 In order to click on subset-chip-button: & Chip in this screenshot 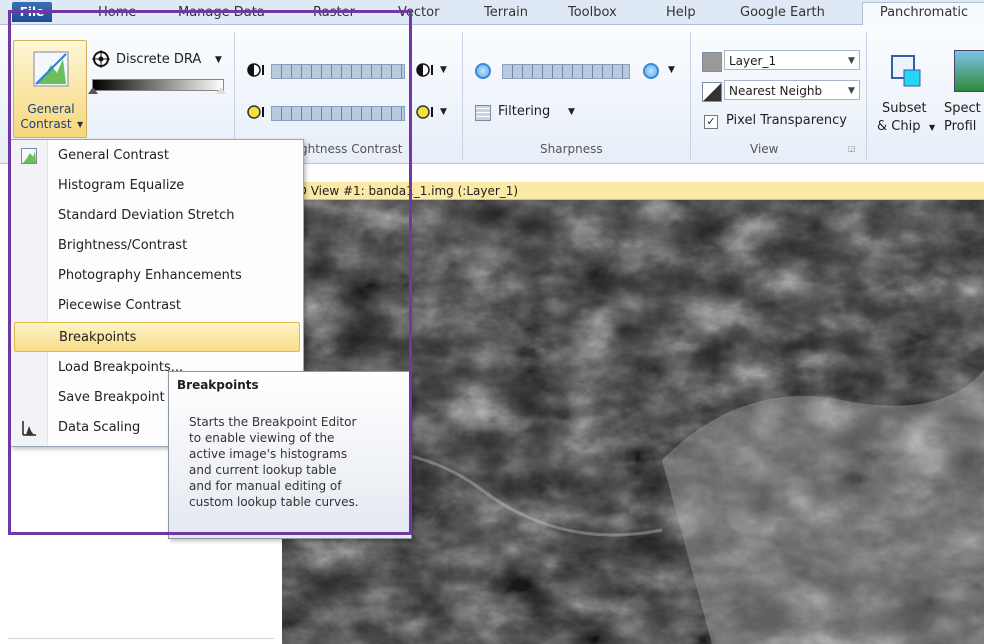, I will do `click(898, 126)`.